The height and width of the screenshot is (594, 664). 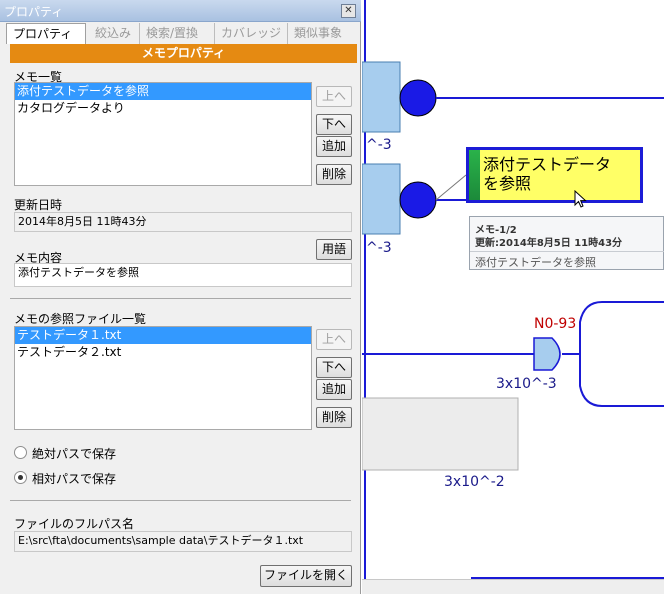 What do you see at coordinates (334, 367) in the screenshot?
I see `ref-down-button: 下へ` at bounding box center [334, 367].